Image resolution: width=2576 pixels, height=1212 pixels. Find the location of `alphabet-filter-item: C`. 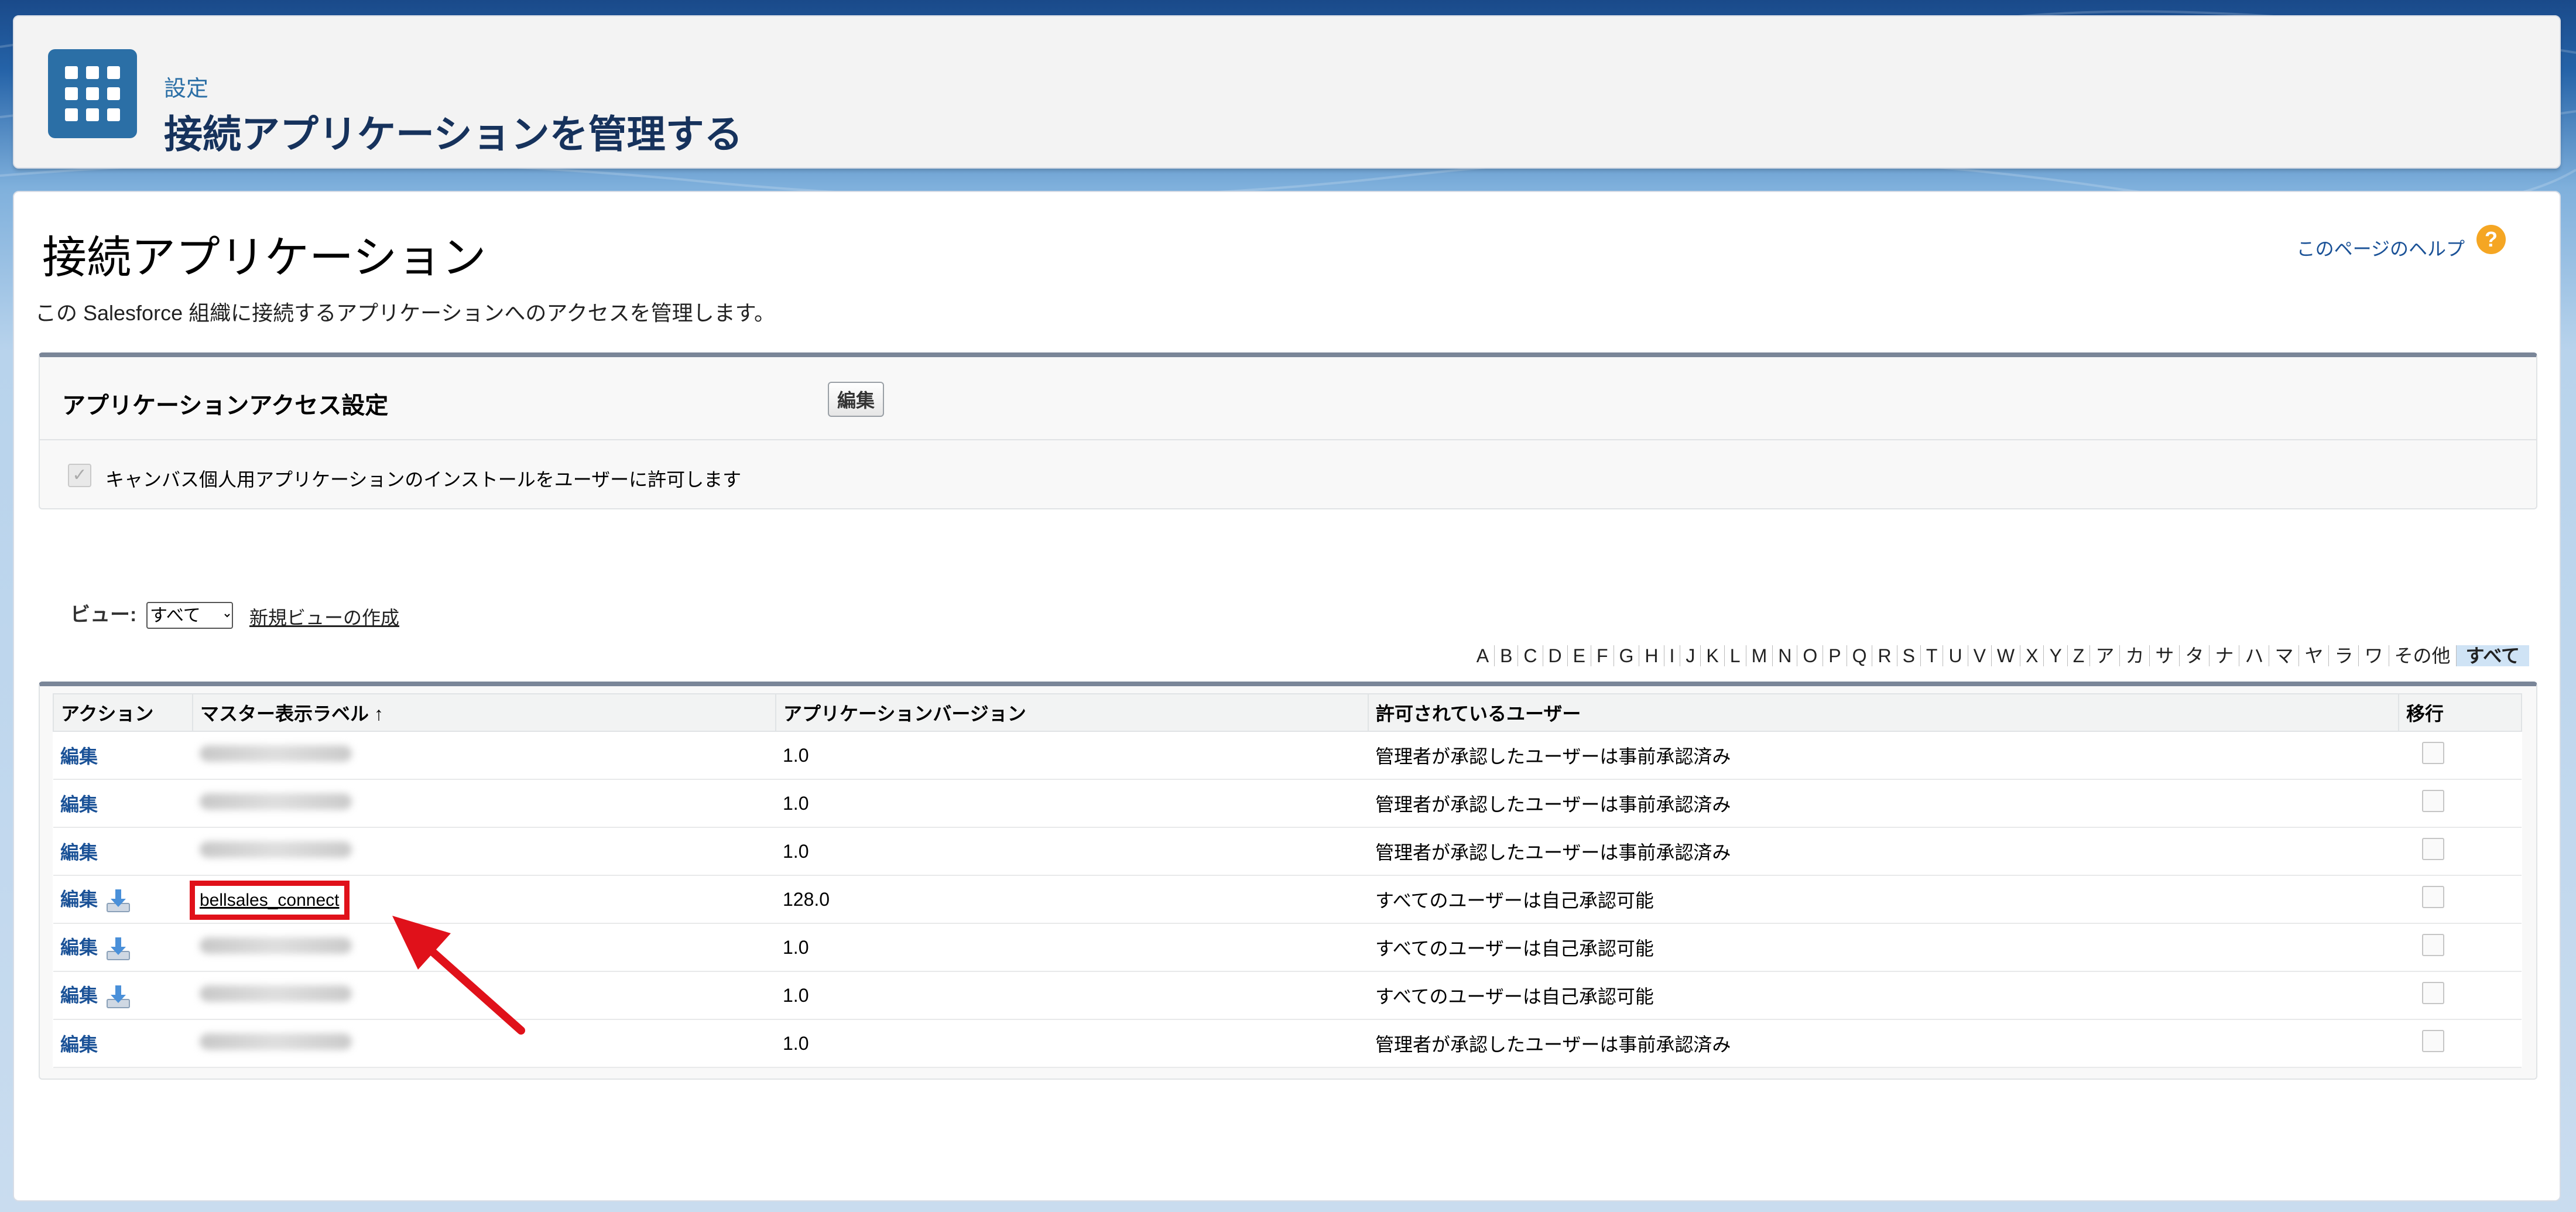

alphabet-filter-item: C is located at coordinates (1530, 655).